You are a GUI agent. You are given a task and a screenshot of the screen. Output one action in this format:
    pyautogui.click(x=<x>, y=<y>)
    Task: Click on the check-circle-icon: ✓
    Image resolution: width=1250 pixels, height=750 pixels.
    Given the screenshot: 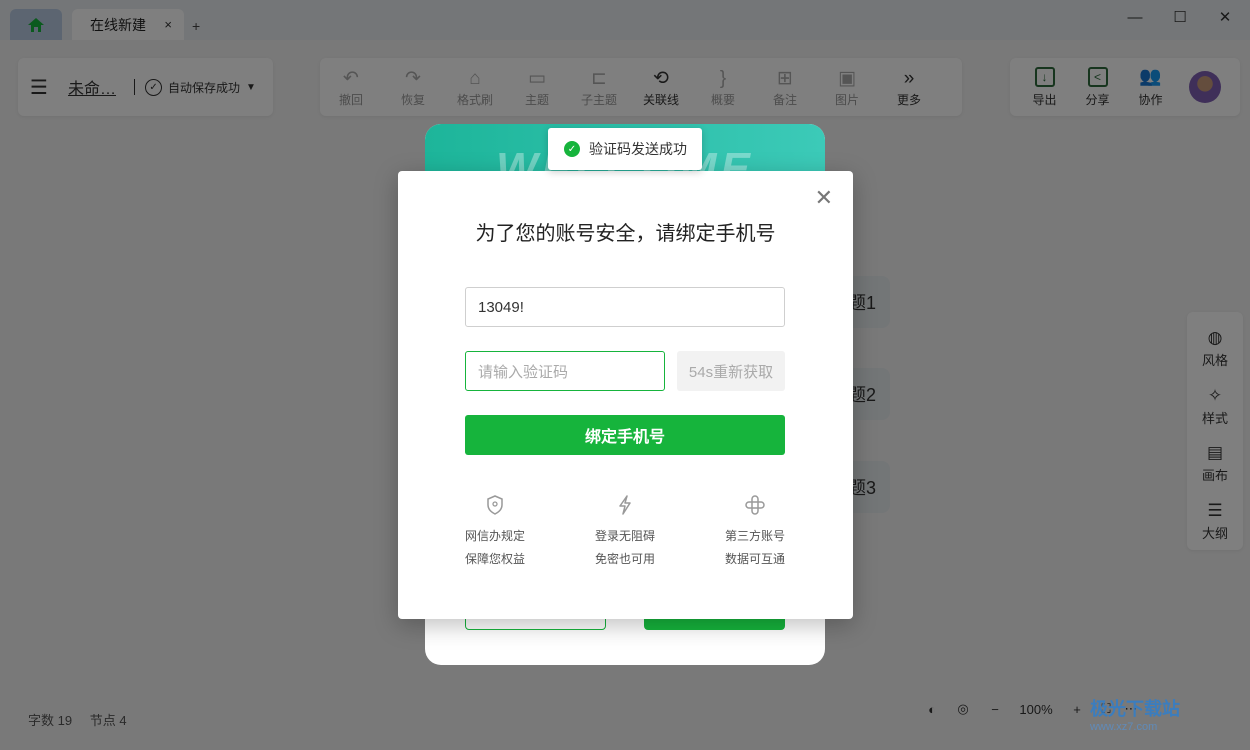 What is the action you would take?
    pyautogui.click(x=572, y=149)
    